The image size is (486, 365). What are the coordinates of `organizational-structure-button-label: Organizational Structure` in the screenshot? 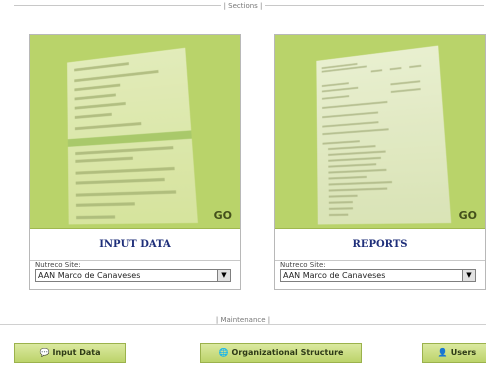 It's located at (287, 352).